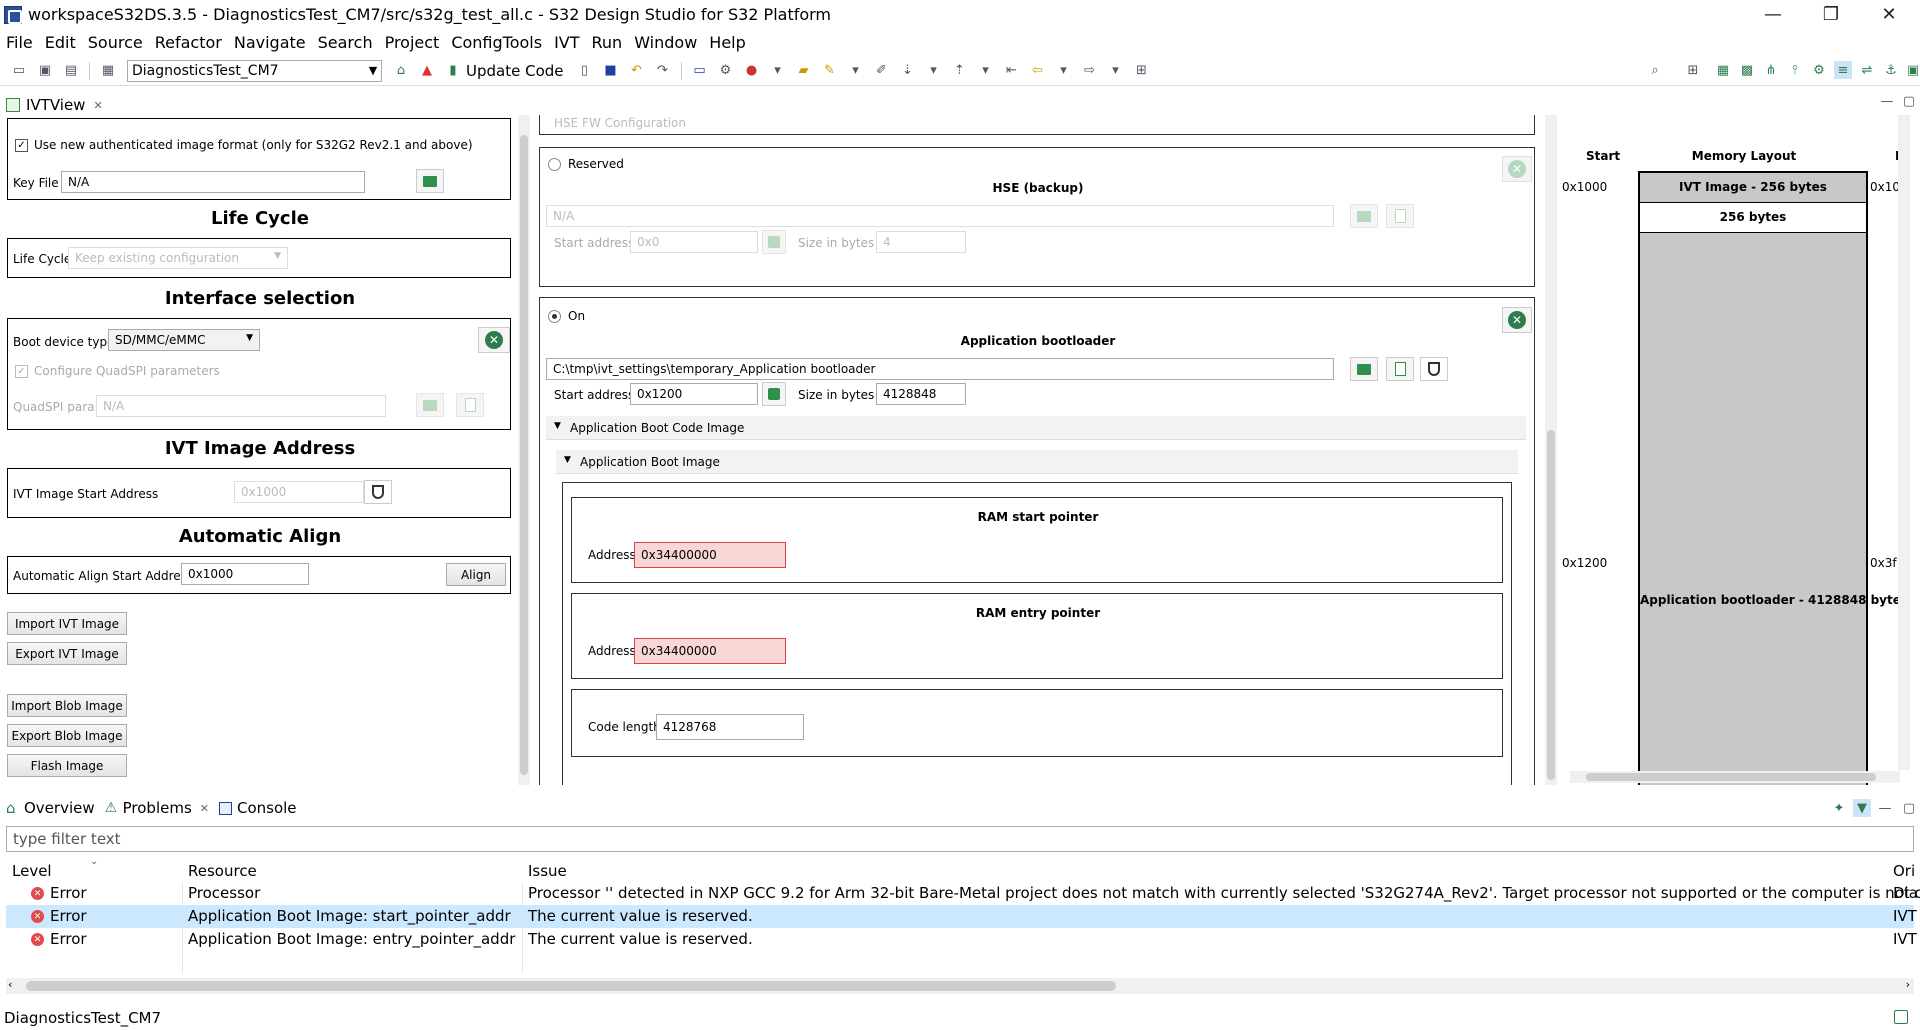 This screenshot has height=1030, width=1920. I want to click on hse-size-input: 4, so click(921, 242).